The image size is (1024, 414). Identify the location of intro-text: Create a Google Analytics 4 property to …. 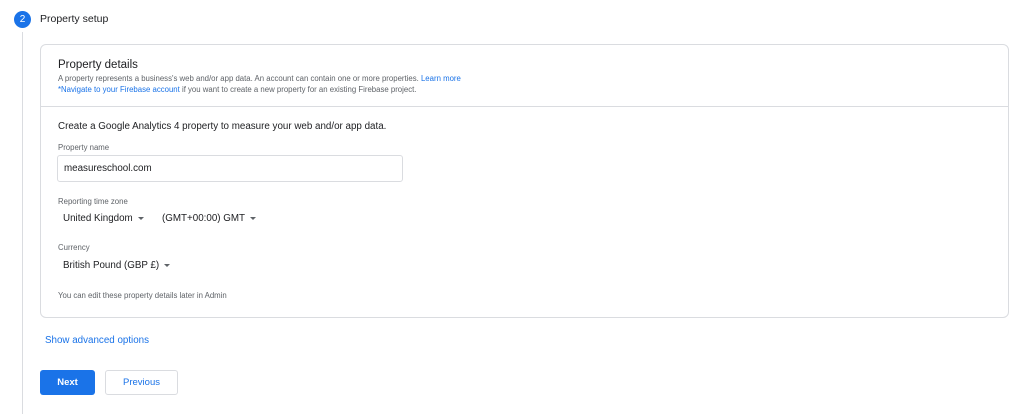
(222, 126).